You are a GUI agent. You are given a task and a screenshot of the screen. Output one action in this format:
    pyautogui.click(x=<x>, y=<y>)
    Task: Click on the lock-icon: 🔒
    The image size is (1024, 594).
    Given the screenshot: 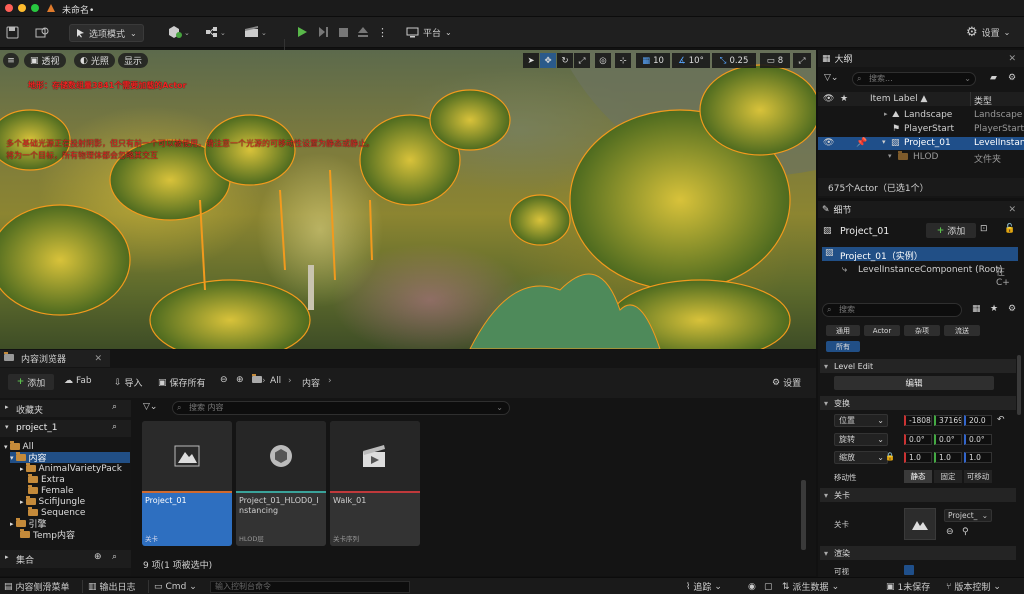 What is the action you would take?
    pyautogui.click(x=890, y=456)
    